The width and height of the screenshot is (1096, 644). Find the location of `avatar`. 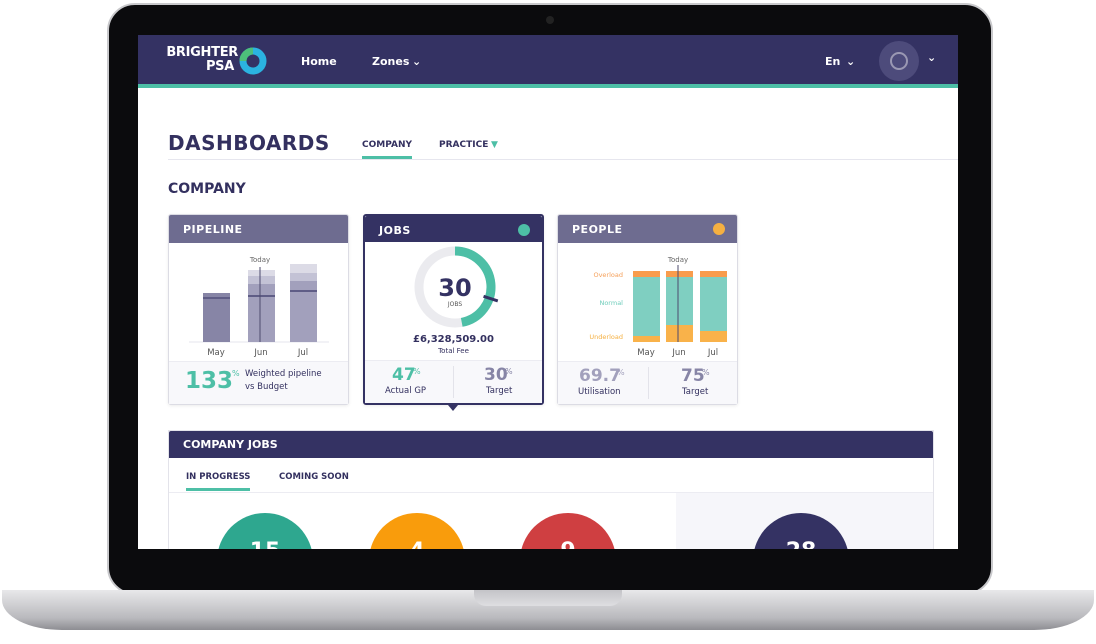

avatar is located at coordinates (899, 61).